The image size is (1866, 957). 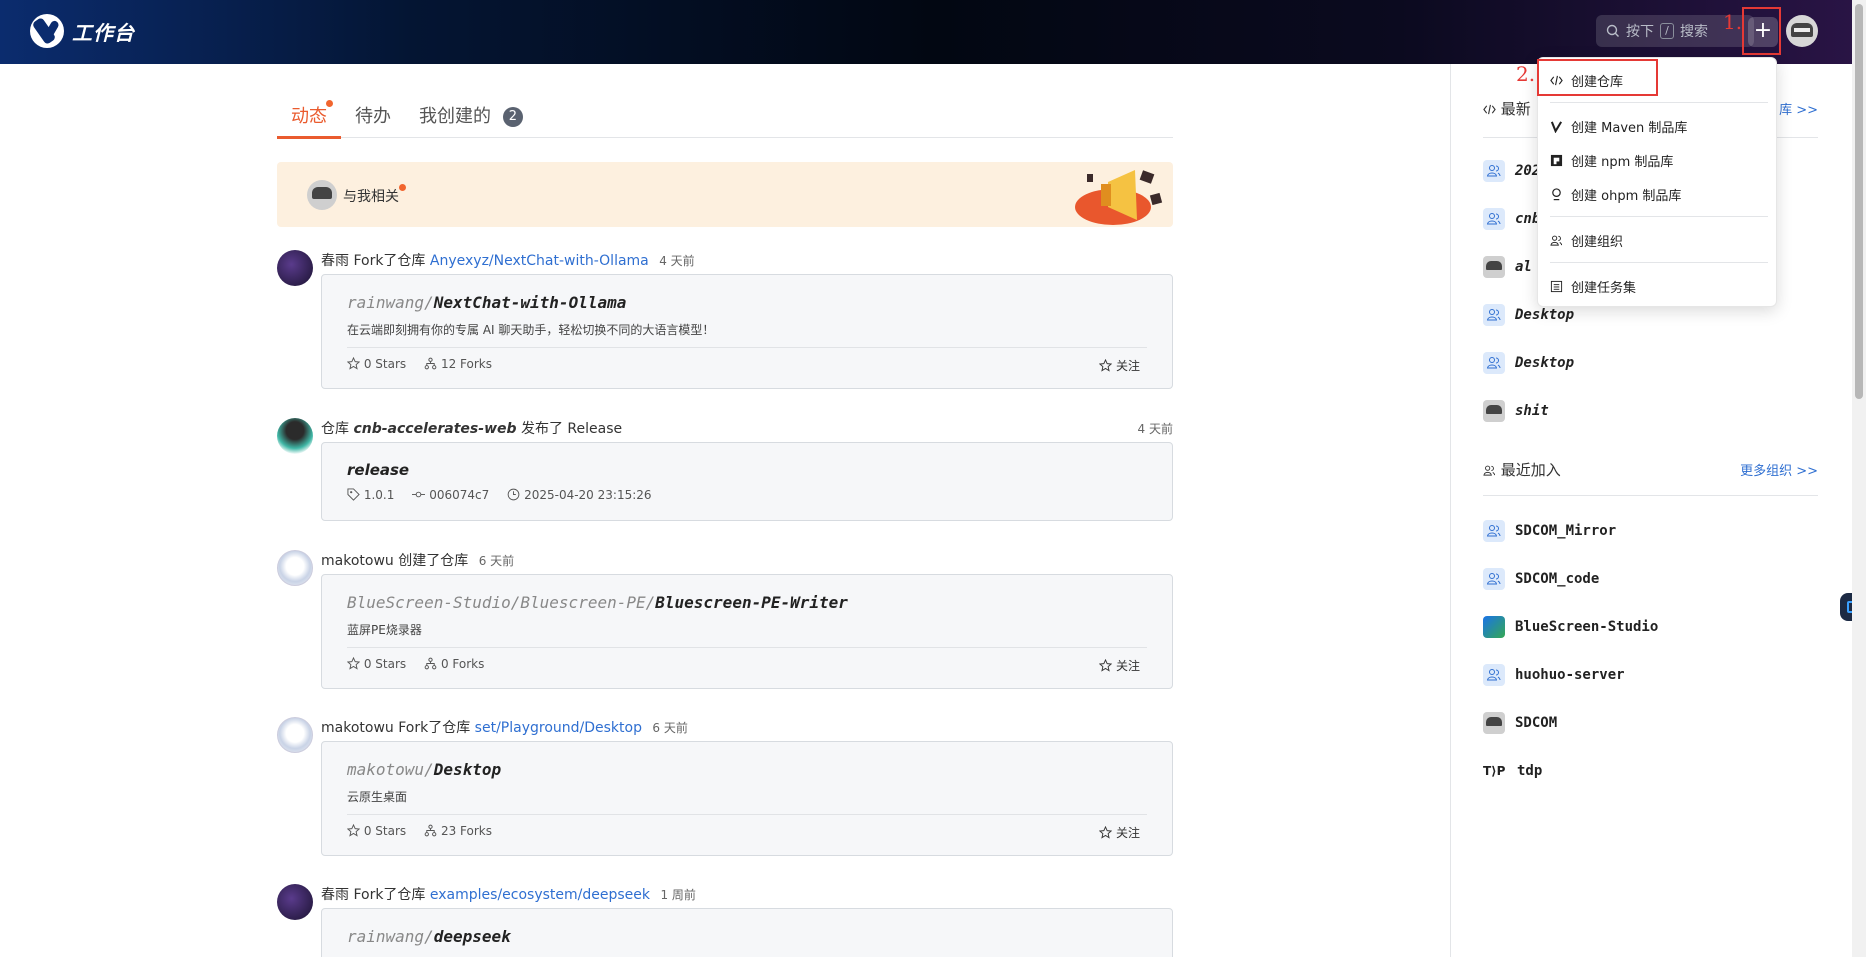 What do you see at coordinates (1511, 219) in the screenshot?
I see `recent-repo-item: cnb` at bounding box center [1511, 219].